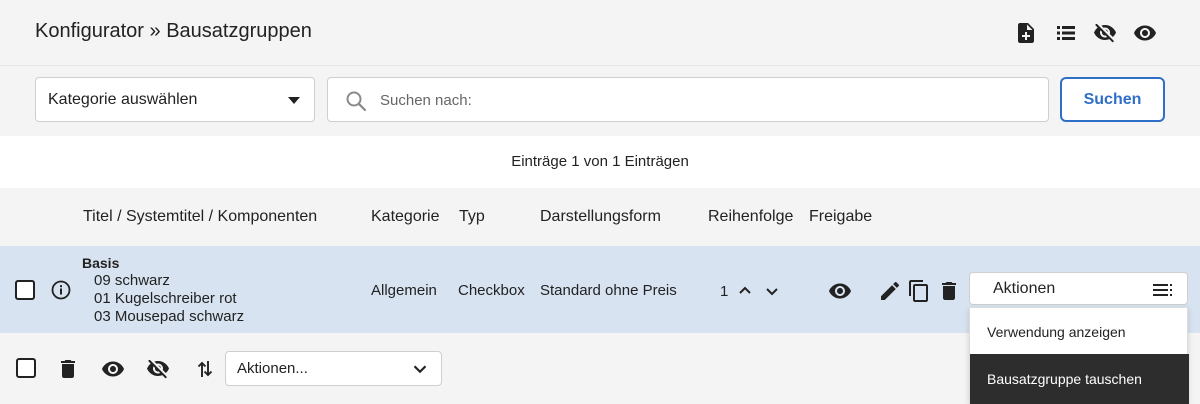 This screenshot has width=1200, height=404. I want to click on column-header-category: Kategorie, so click(405, 216).